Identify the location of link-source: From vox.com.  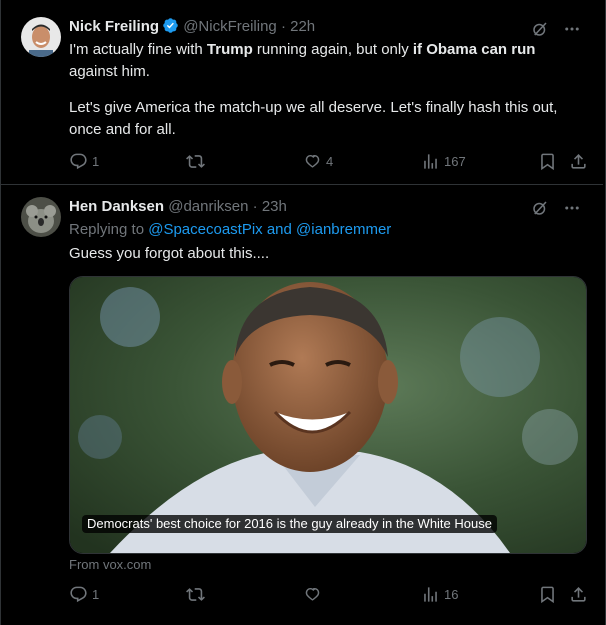
(110, 564).